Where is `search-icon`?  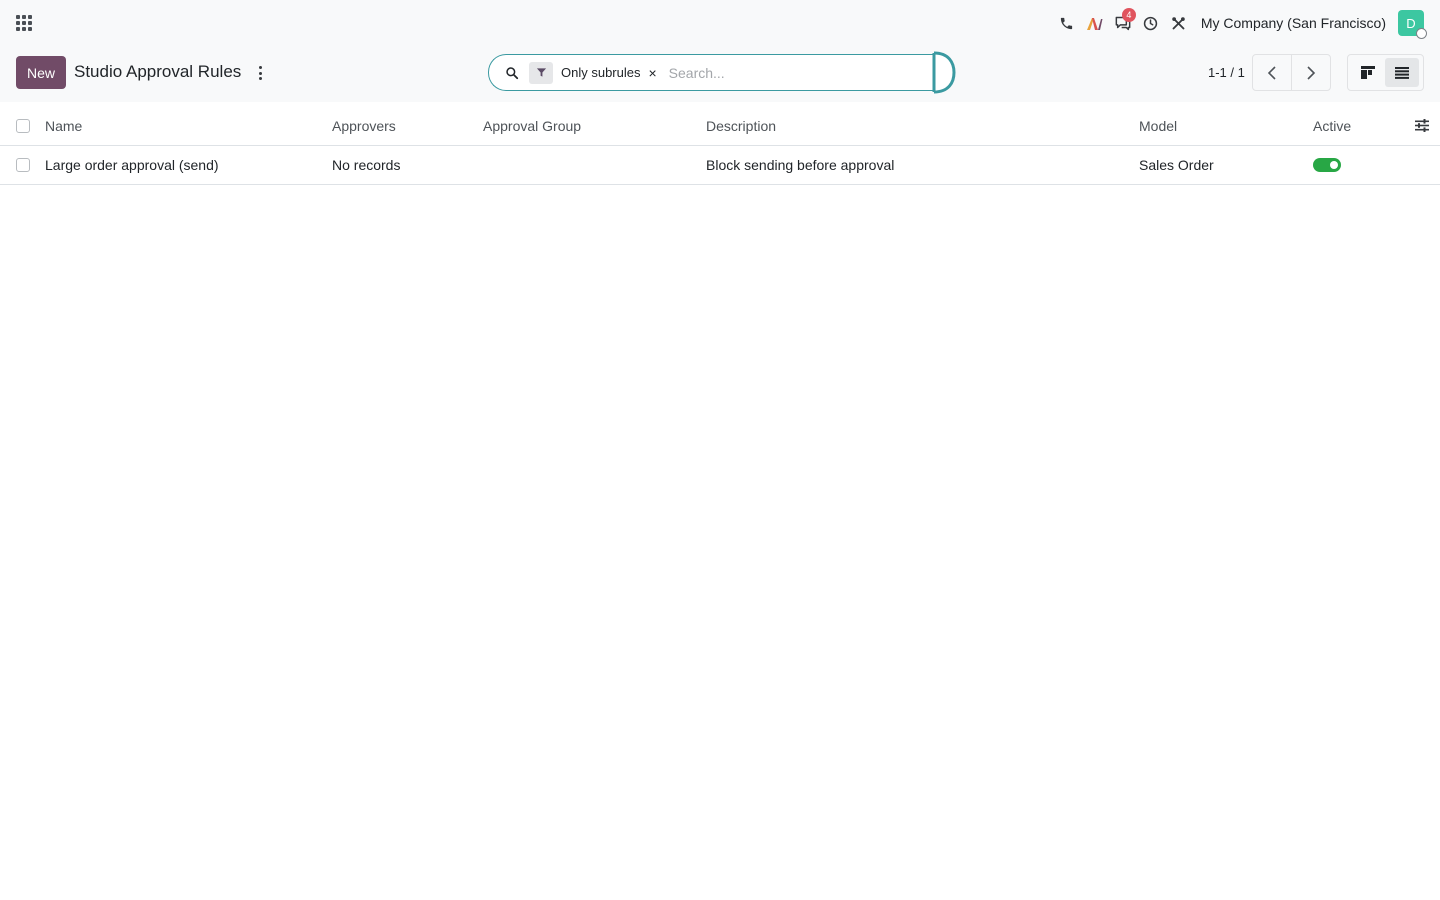 search-icon is located at coordinates (512, 73).